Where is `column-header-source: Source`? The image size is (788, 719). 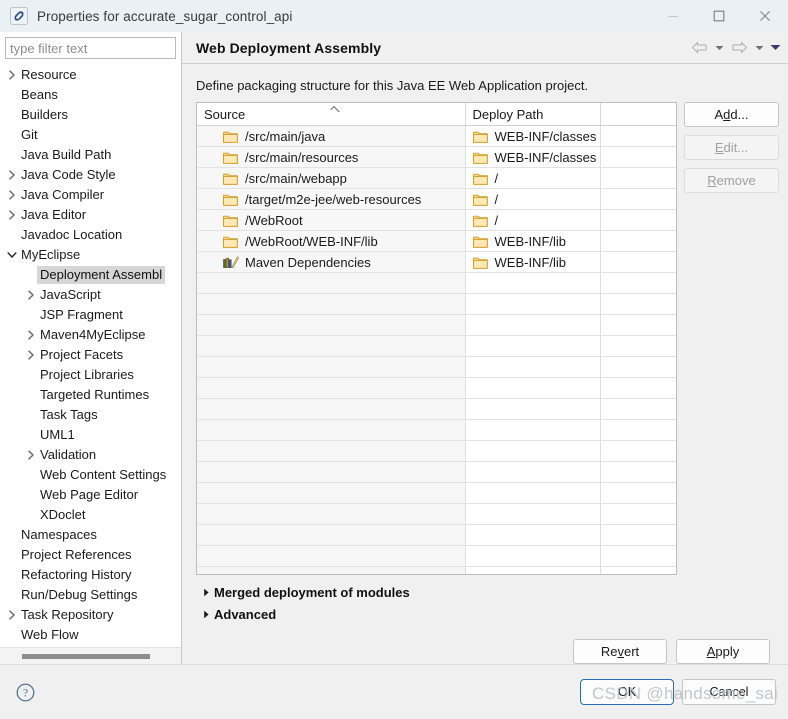
column-header-source: Source is located at coordinates (331, 114).